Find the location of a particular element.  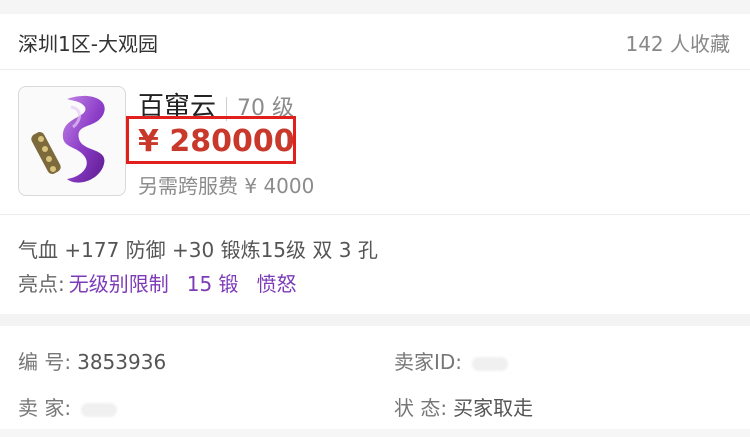

seller-id: 卖家ID: is located at coordinates (451, 360).